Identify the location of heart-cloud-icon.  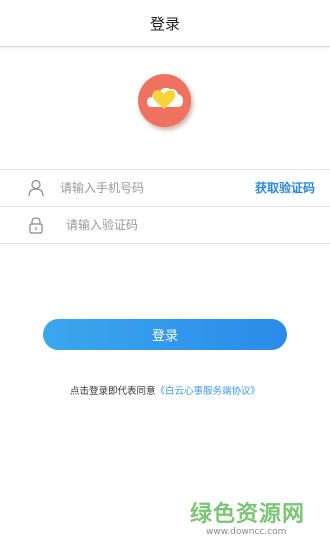
(164, 100).